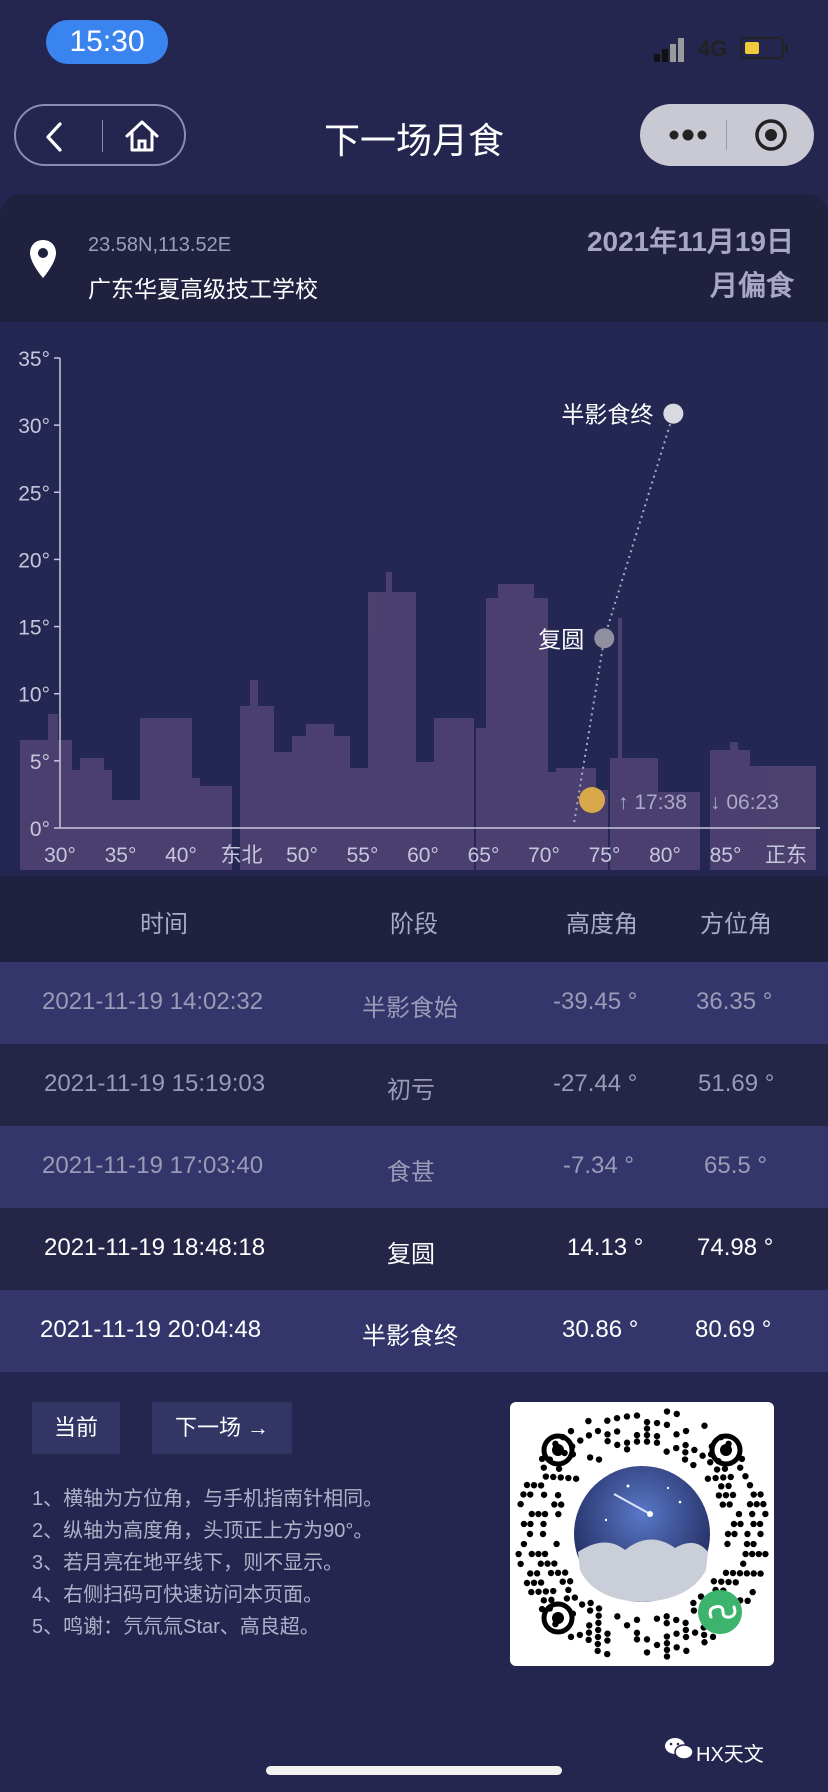  What do you see at coordinates (544, 855) in the screenshot?
I see `x-tick-label: 70°` at bounding box center [544, 855].